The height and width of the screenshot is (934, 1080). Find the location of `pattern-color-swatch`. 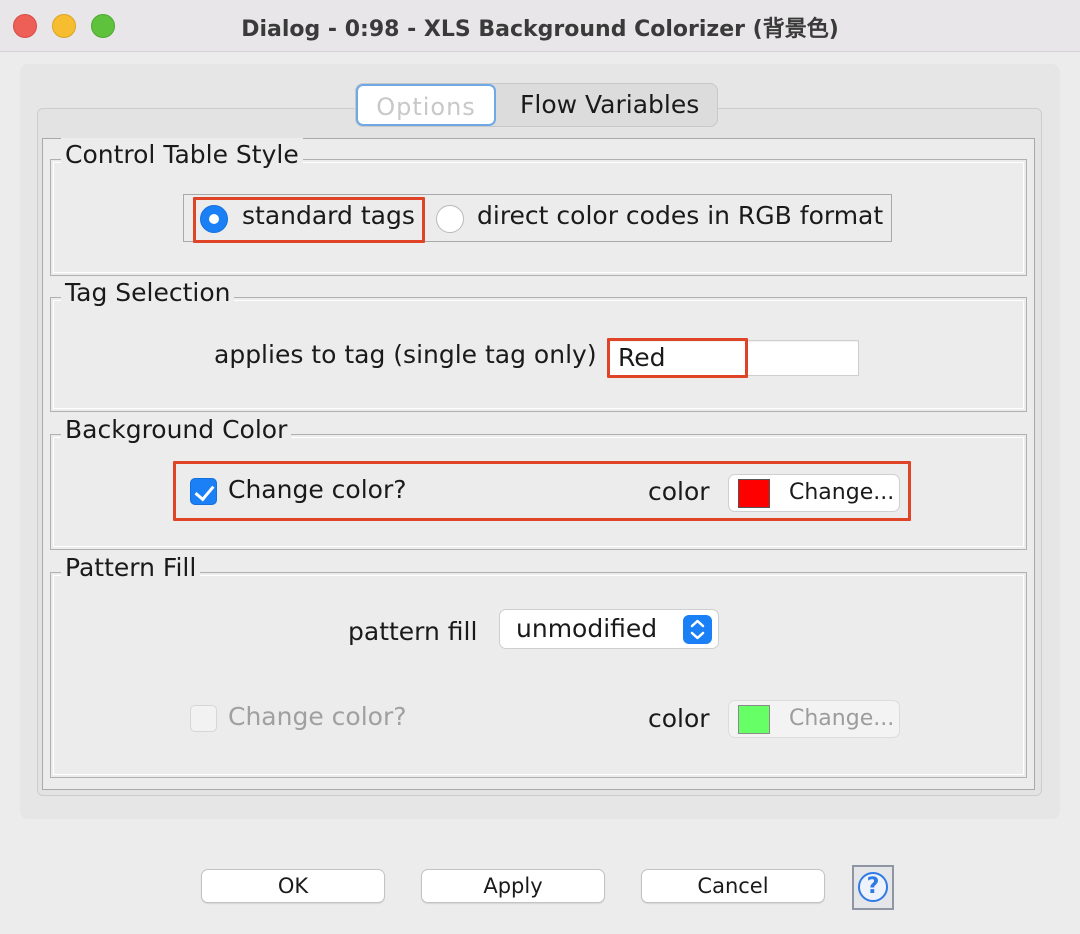

pattern-color-swatch is located at coordinates (754, 719).